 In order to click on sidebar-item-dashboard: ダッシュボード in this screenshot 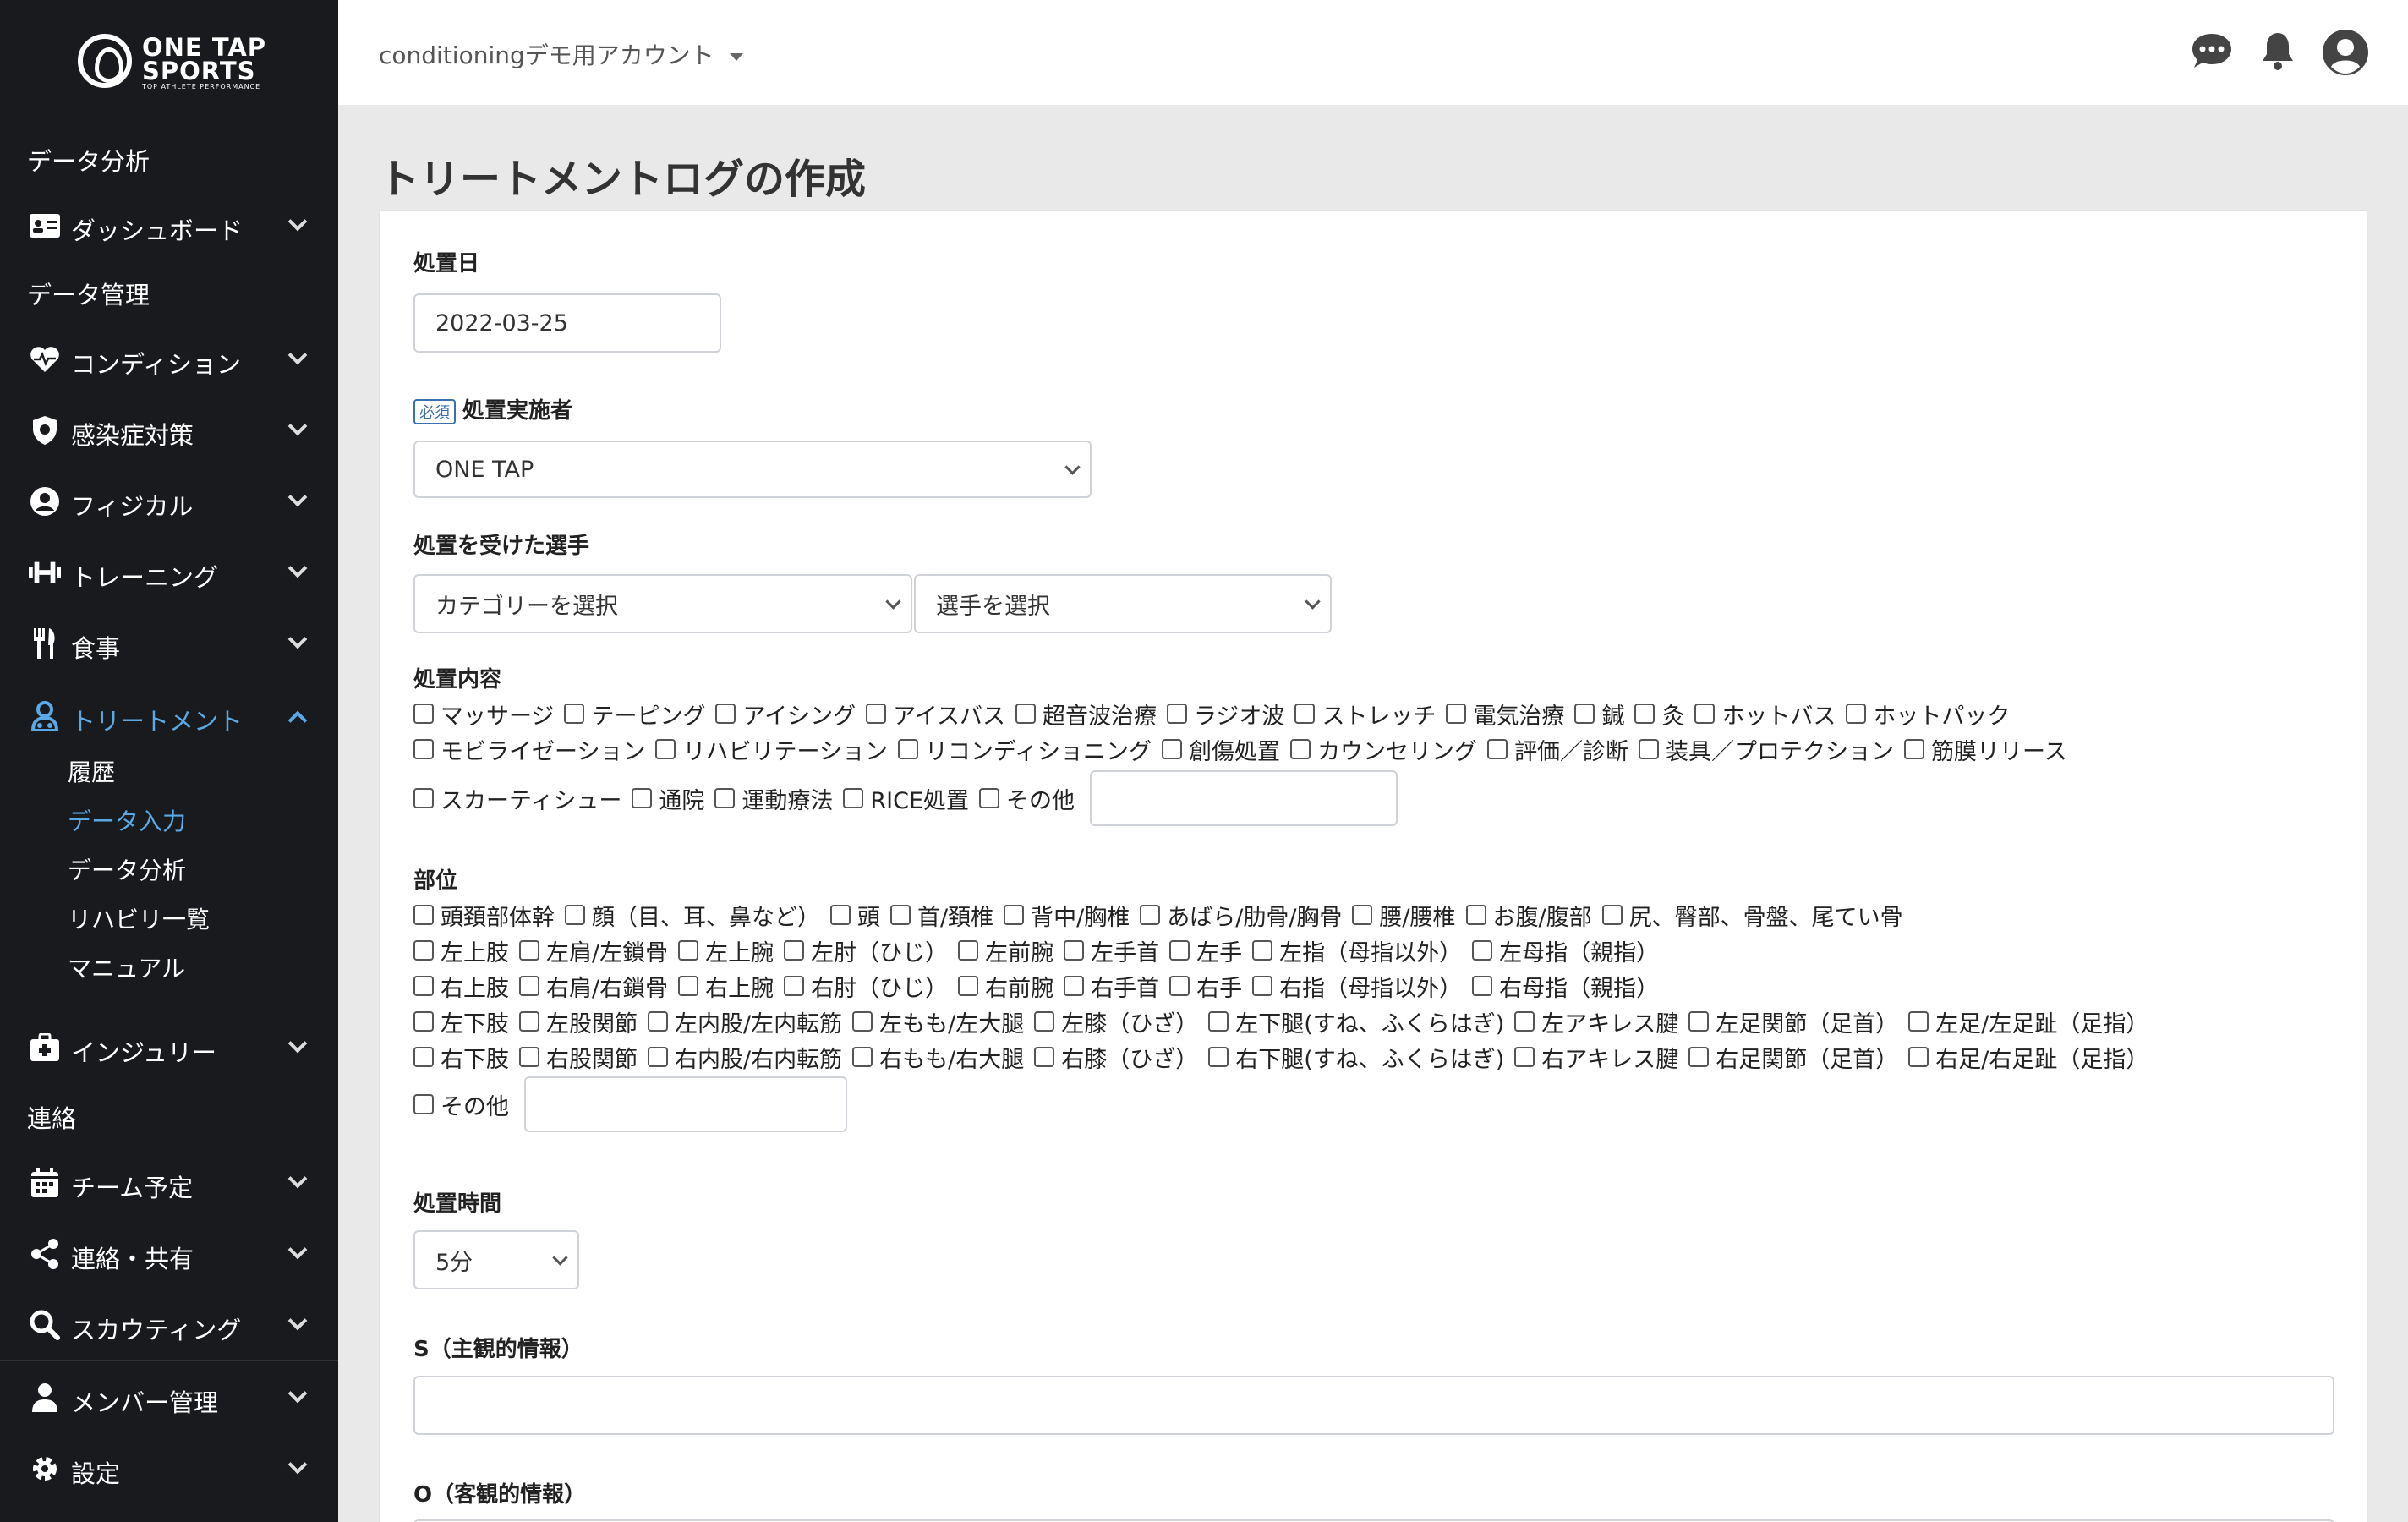, I will do `click(169, 227)`.